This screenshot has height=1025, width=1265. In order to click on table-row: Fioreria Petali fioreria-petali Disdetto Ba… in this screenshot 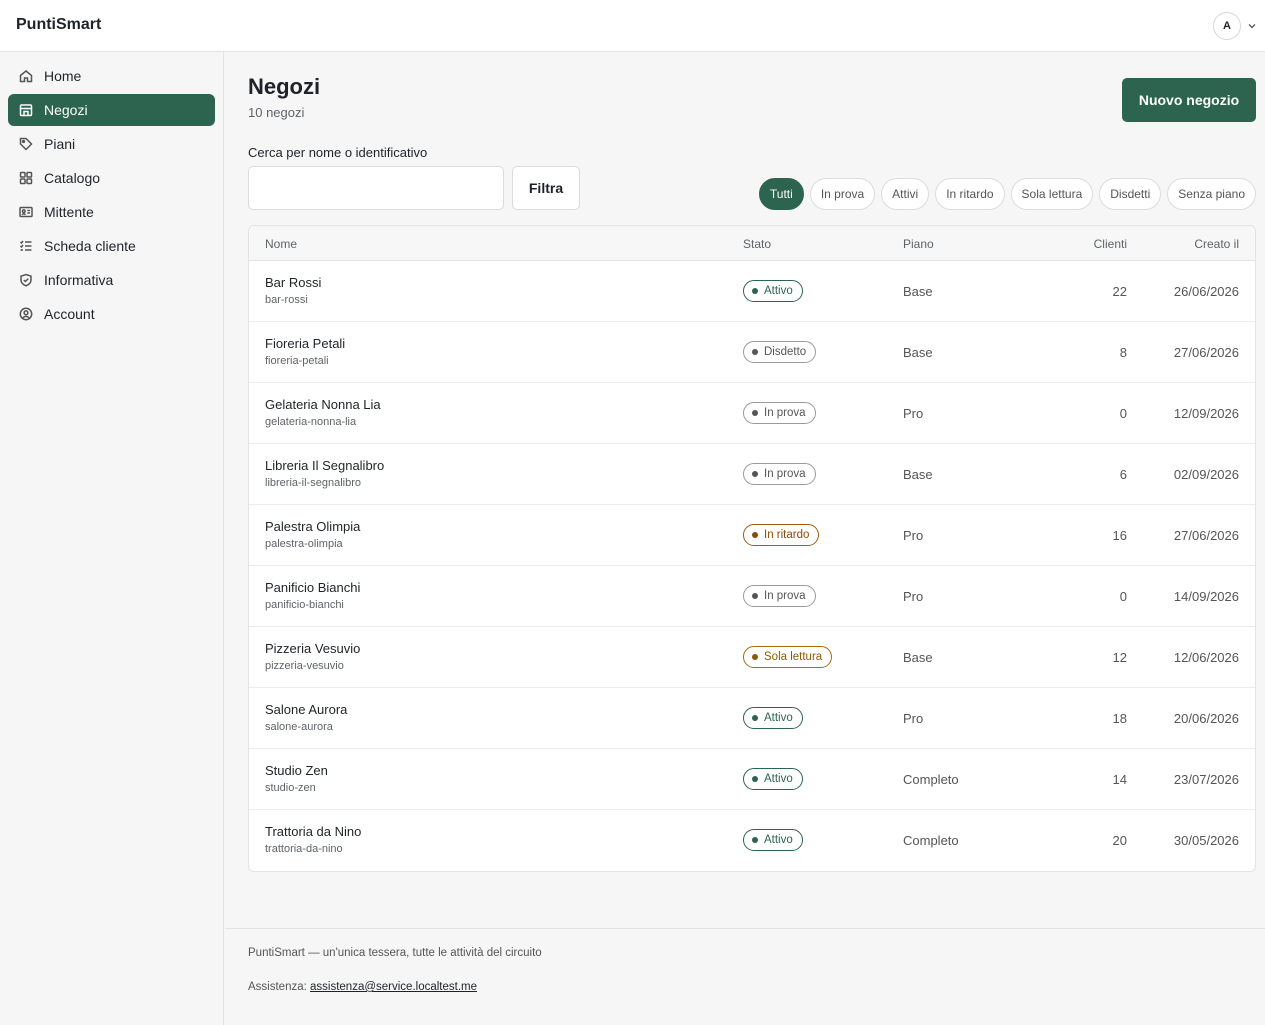, I will do `click(752, 352)`.